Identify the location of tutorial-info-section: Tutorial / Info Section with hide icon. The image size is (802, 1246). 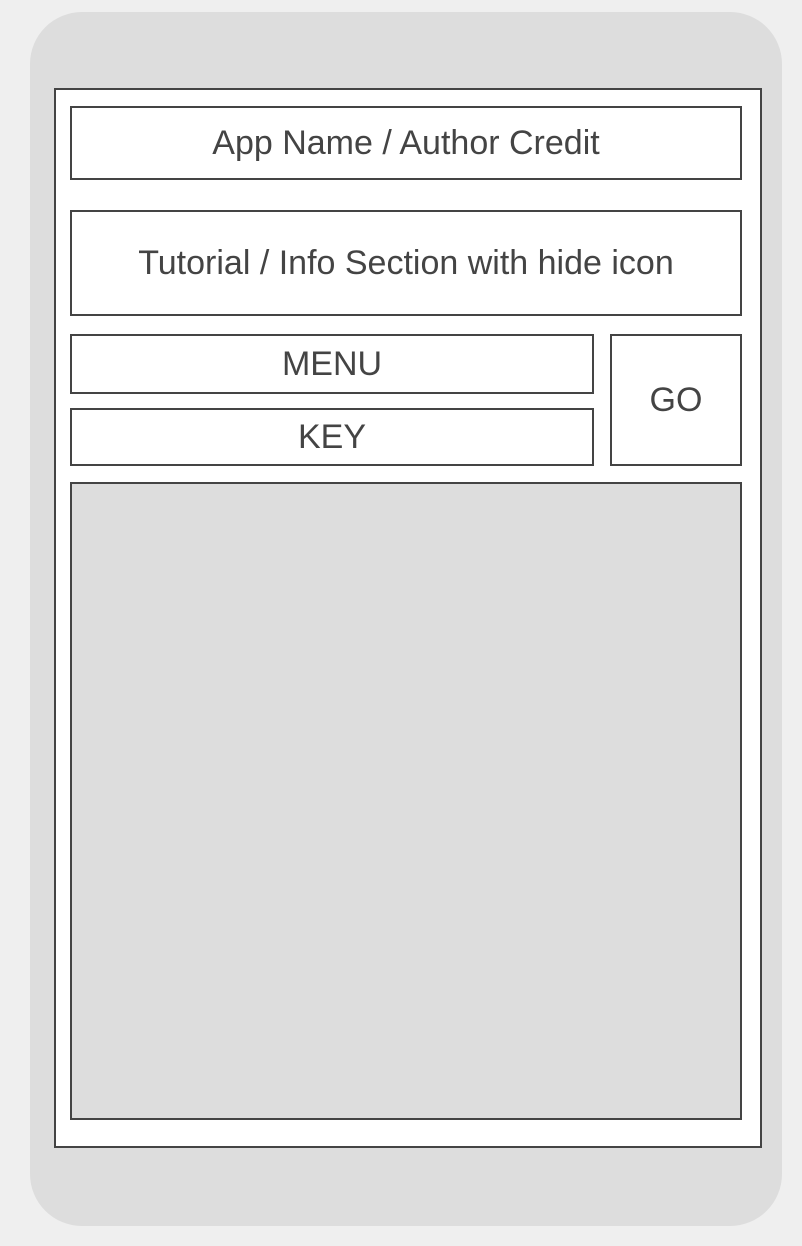
(406, 263).